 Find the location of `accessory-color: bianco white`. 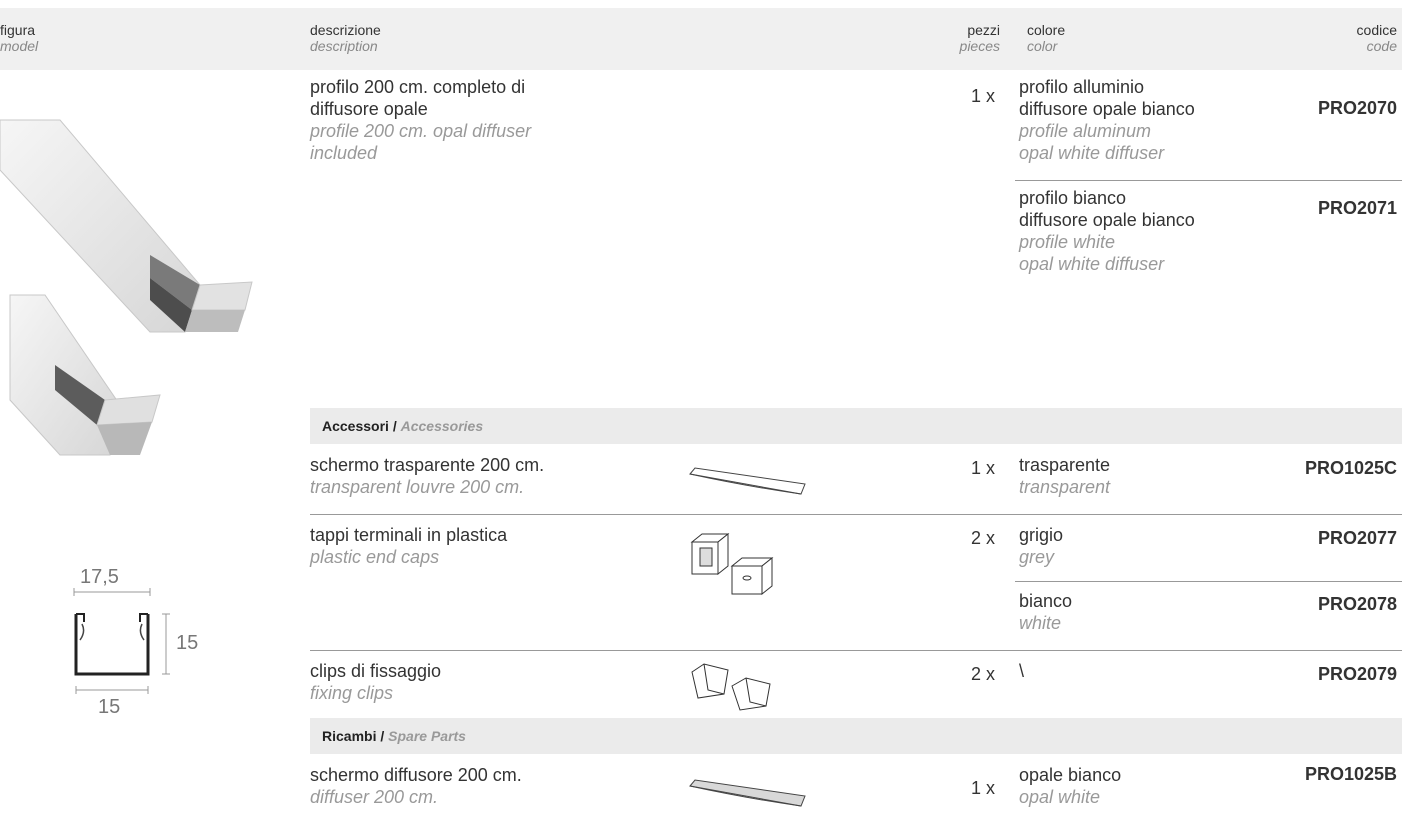

accessory-color: bianco white is located at coordinates (1045, 612).